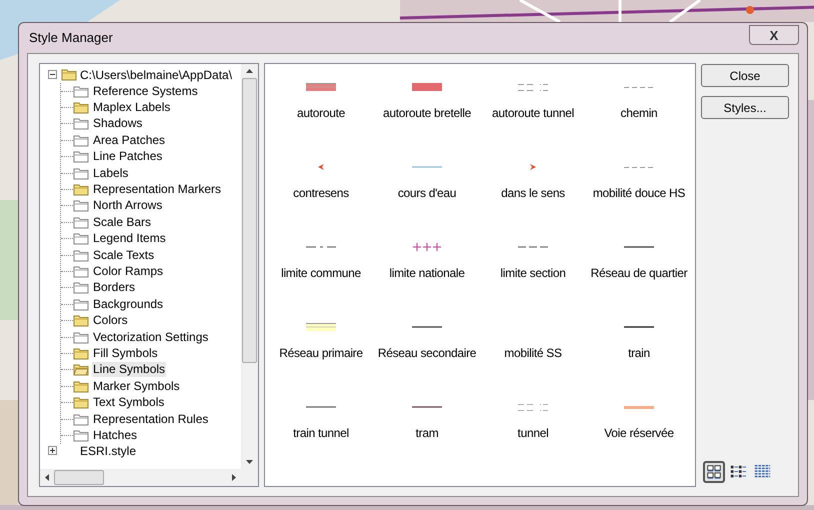  What do you see at coordinates (745, 75) in the screenshot?
I see `dialog-button: Close` at bounding box center [745, 75].